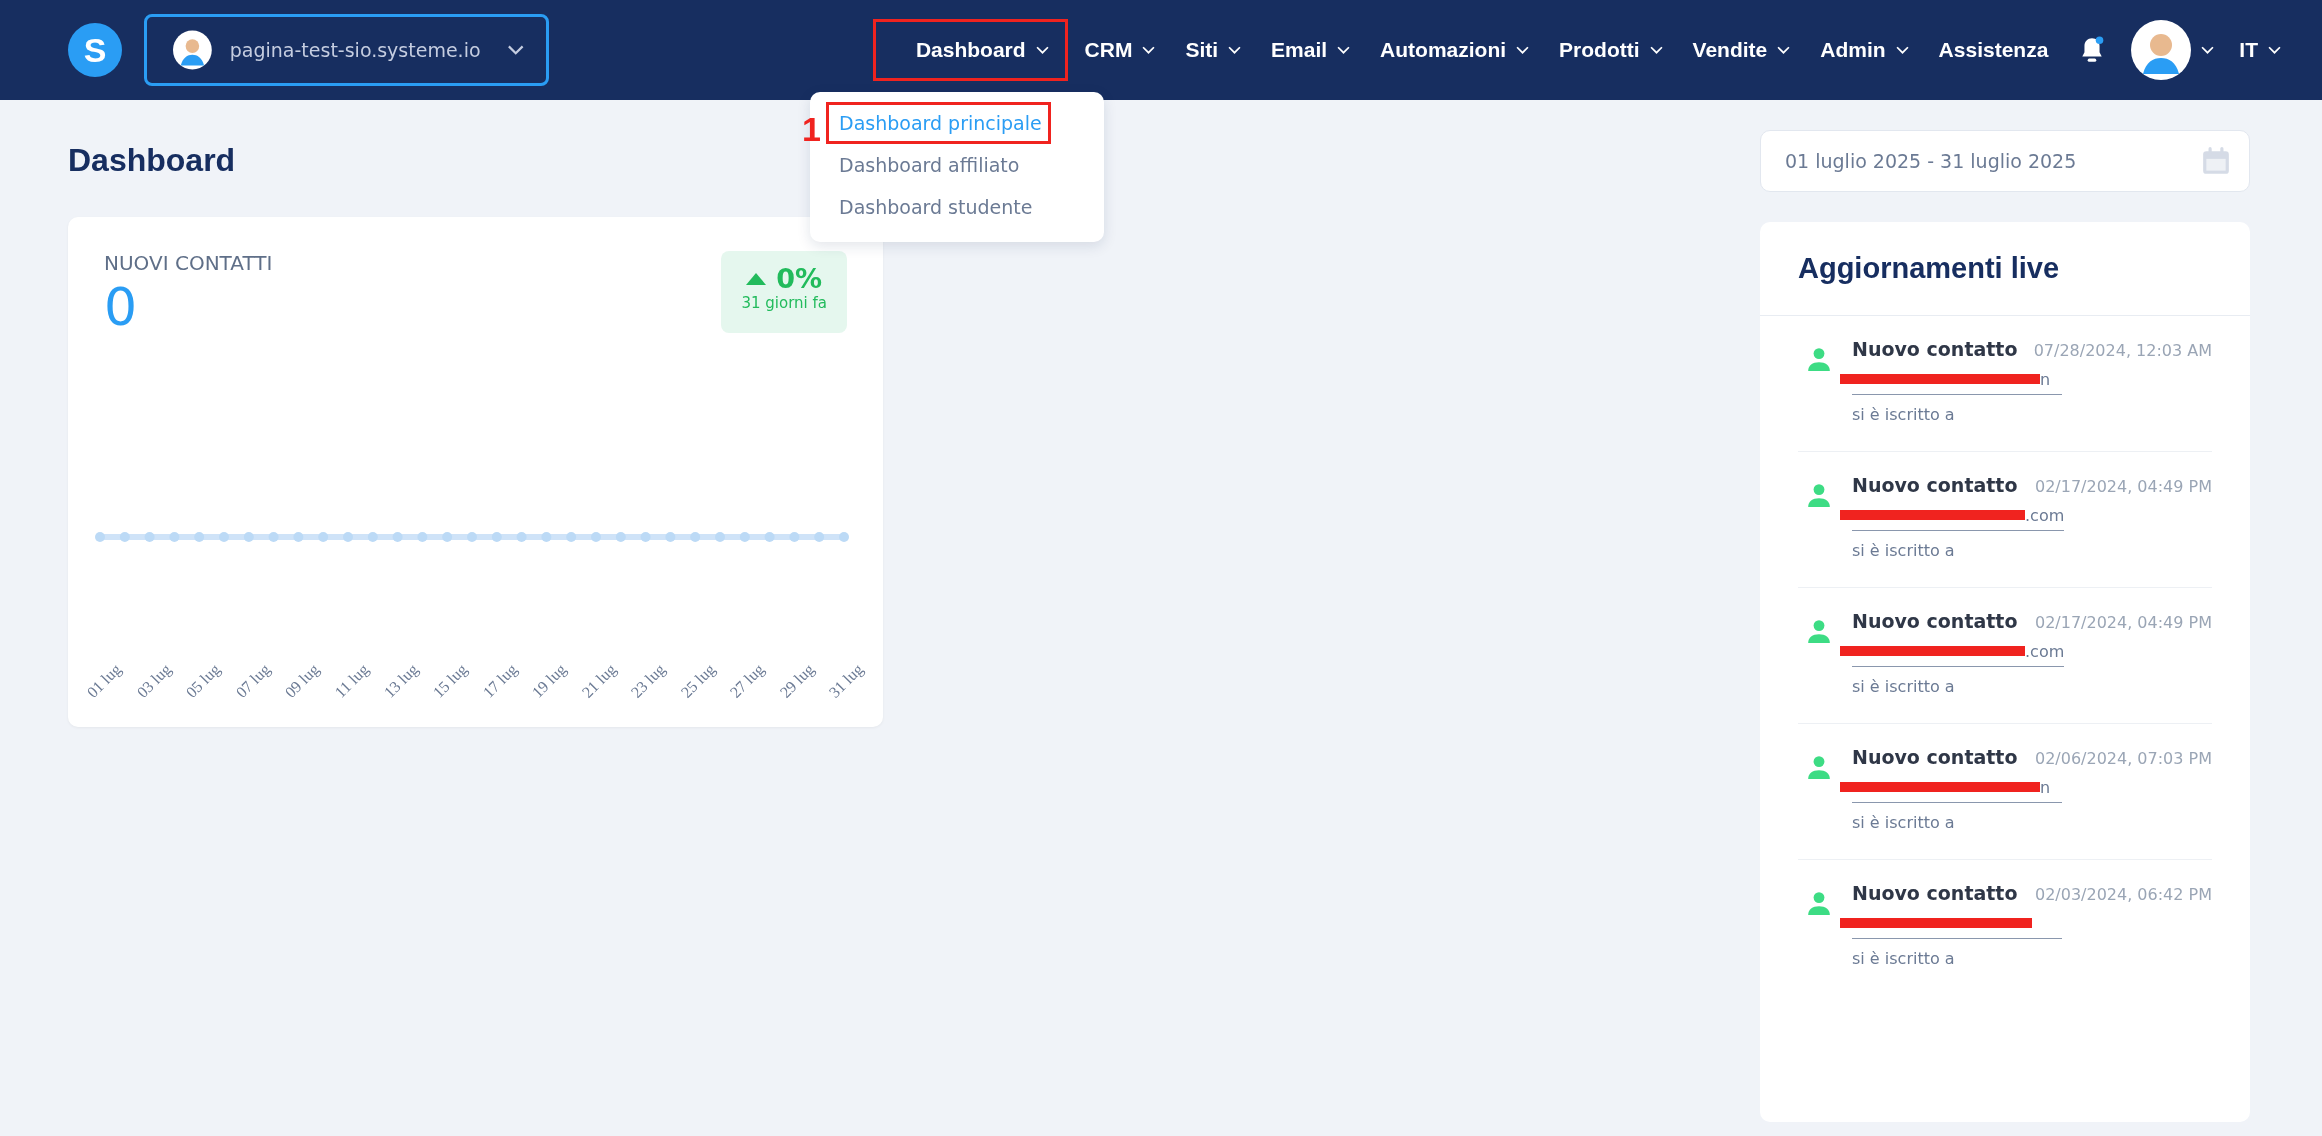  What do you see at coordinates (2260, 50) in the screenshot?
I see `language-selector: IT` at bounding box center [2260, 50].